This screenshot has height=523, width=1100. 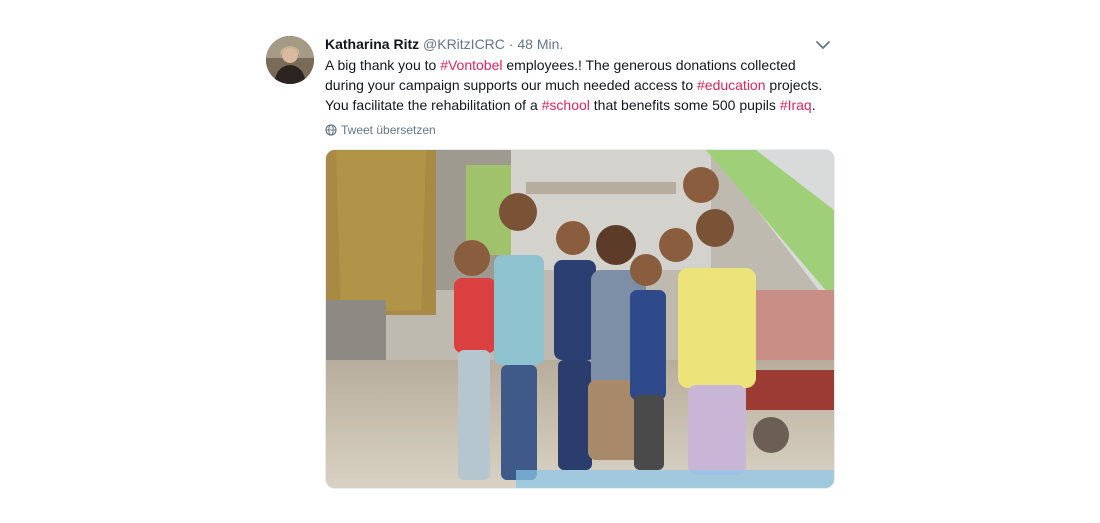 I want to click on hashtag-iraq: #Iraq, so click(x=796, y=105).